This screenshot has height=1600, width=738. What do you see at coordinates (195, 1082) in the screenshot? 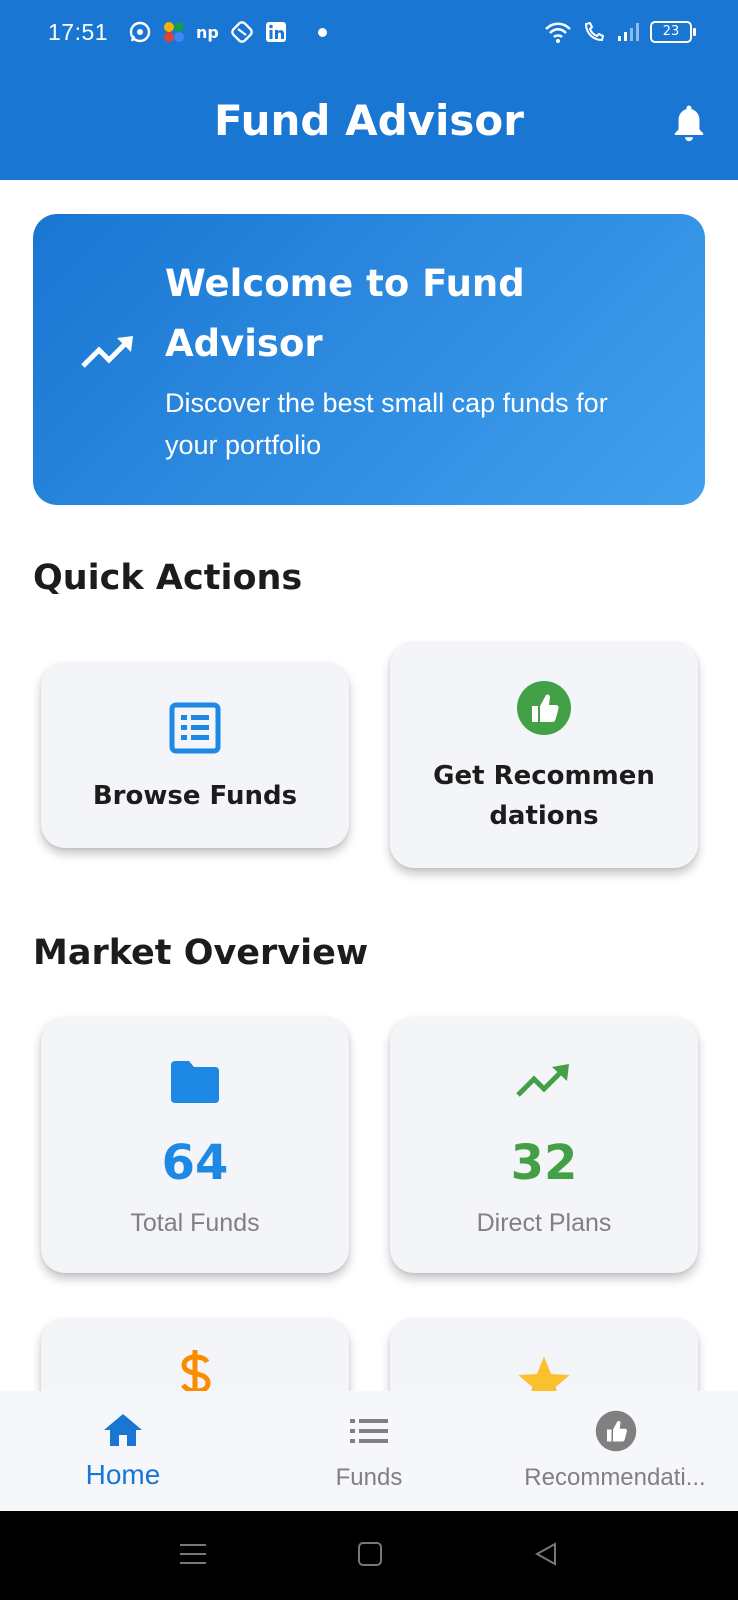
I see `folder-icon` at bounding box center [195, 1082].